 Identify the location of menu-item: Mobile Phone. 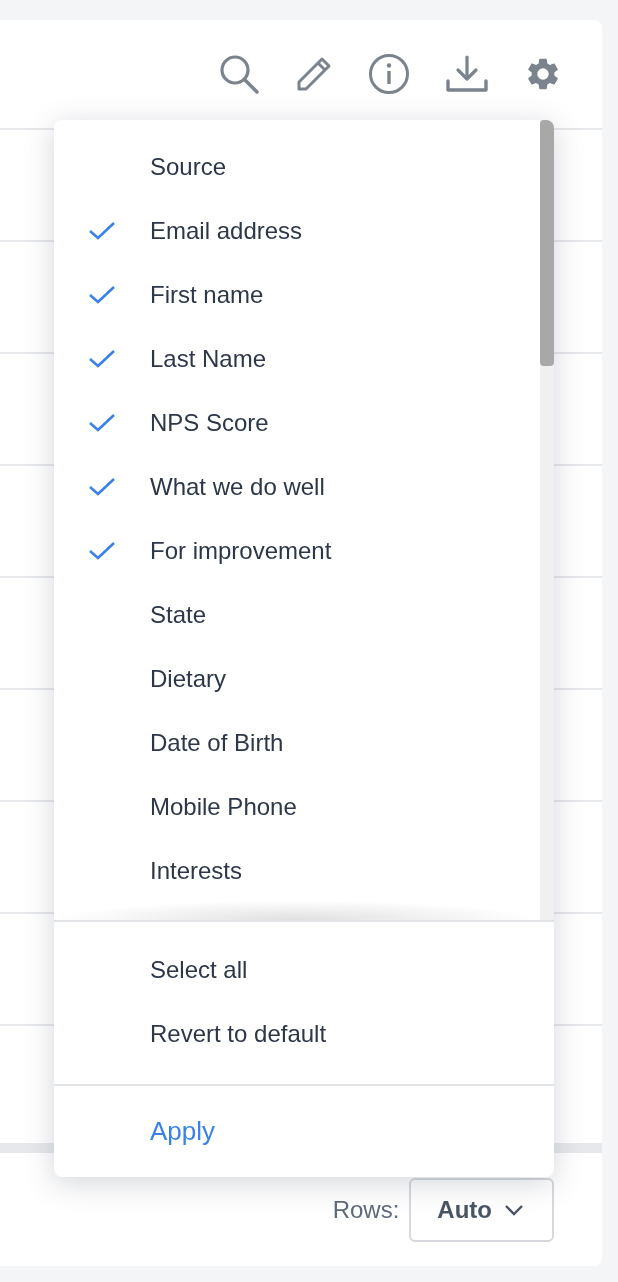
(223, 807).